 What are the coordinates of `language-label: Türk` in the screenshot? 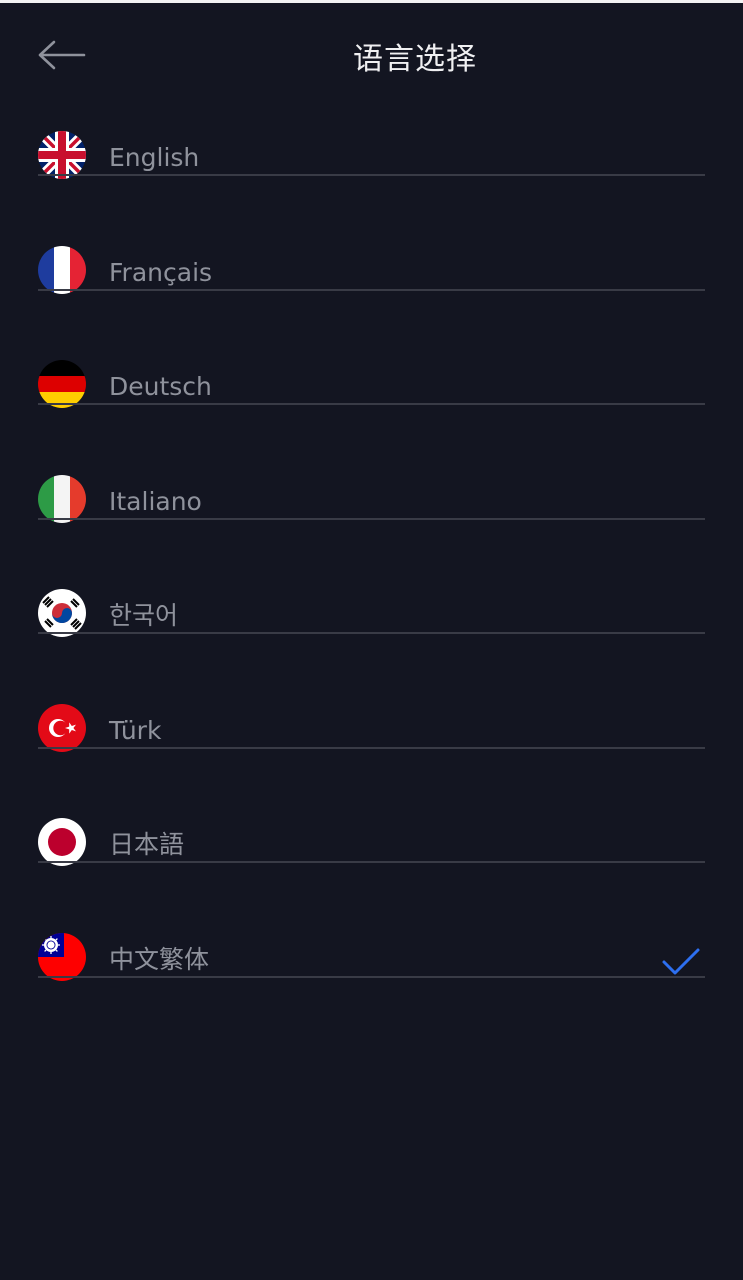 It's located at (135, 730).